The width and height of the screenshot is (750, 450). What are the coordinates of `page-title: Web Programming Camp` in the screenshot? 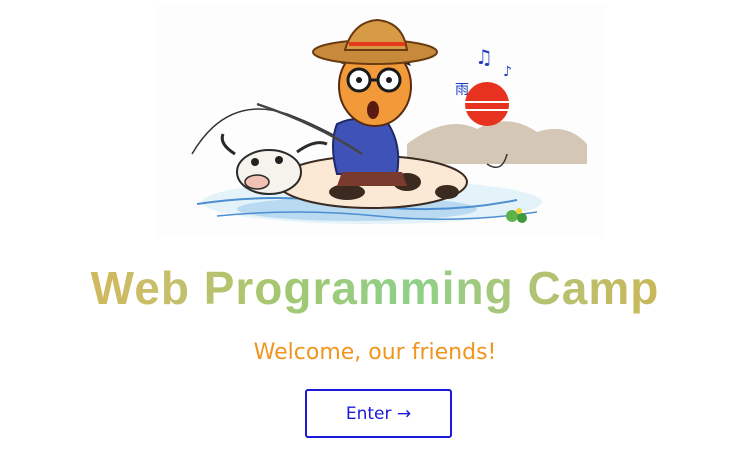 It's located at (375, 288).